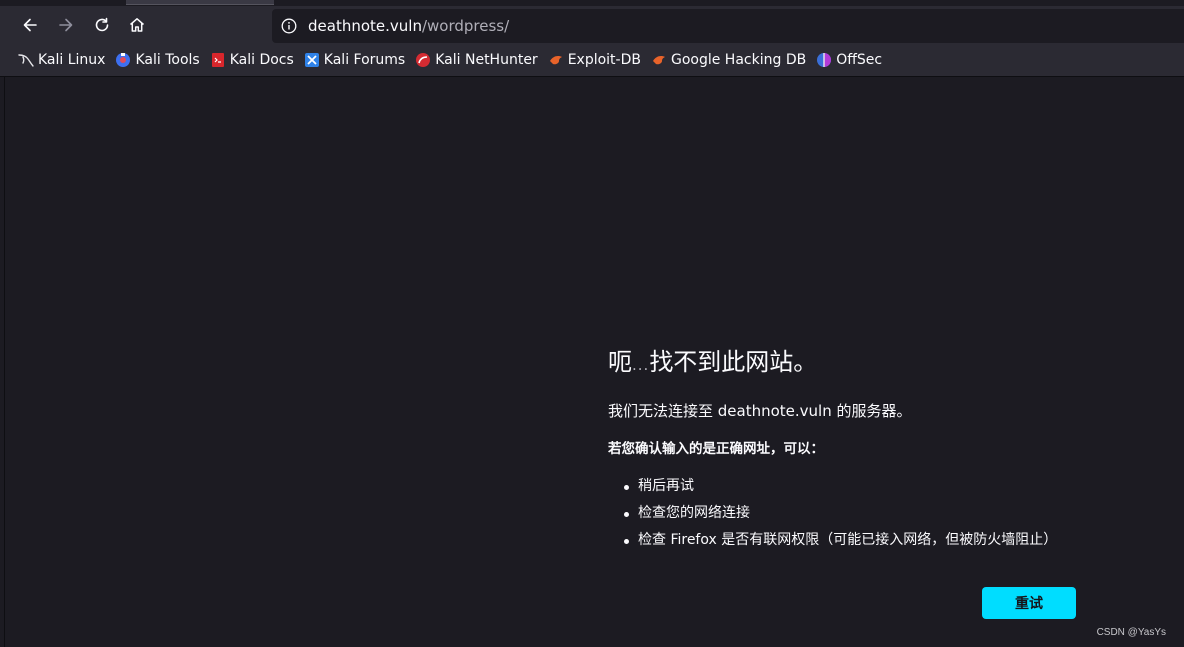 The image size is (1184, 647). Describe the element at coordinates (659, 60) in the screenshot. I see `ghdb-icon` at that location.